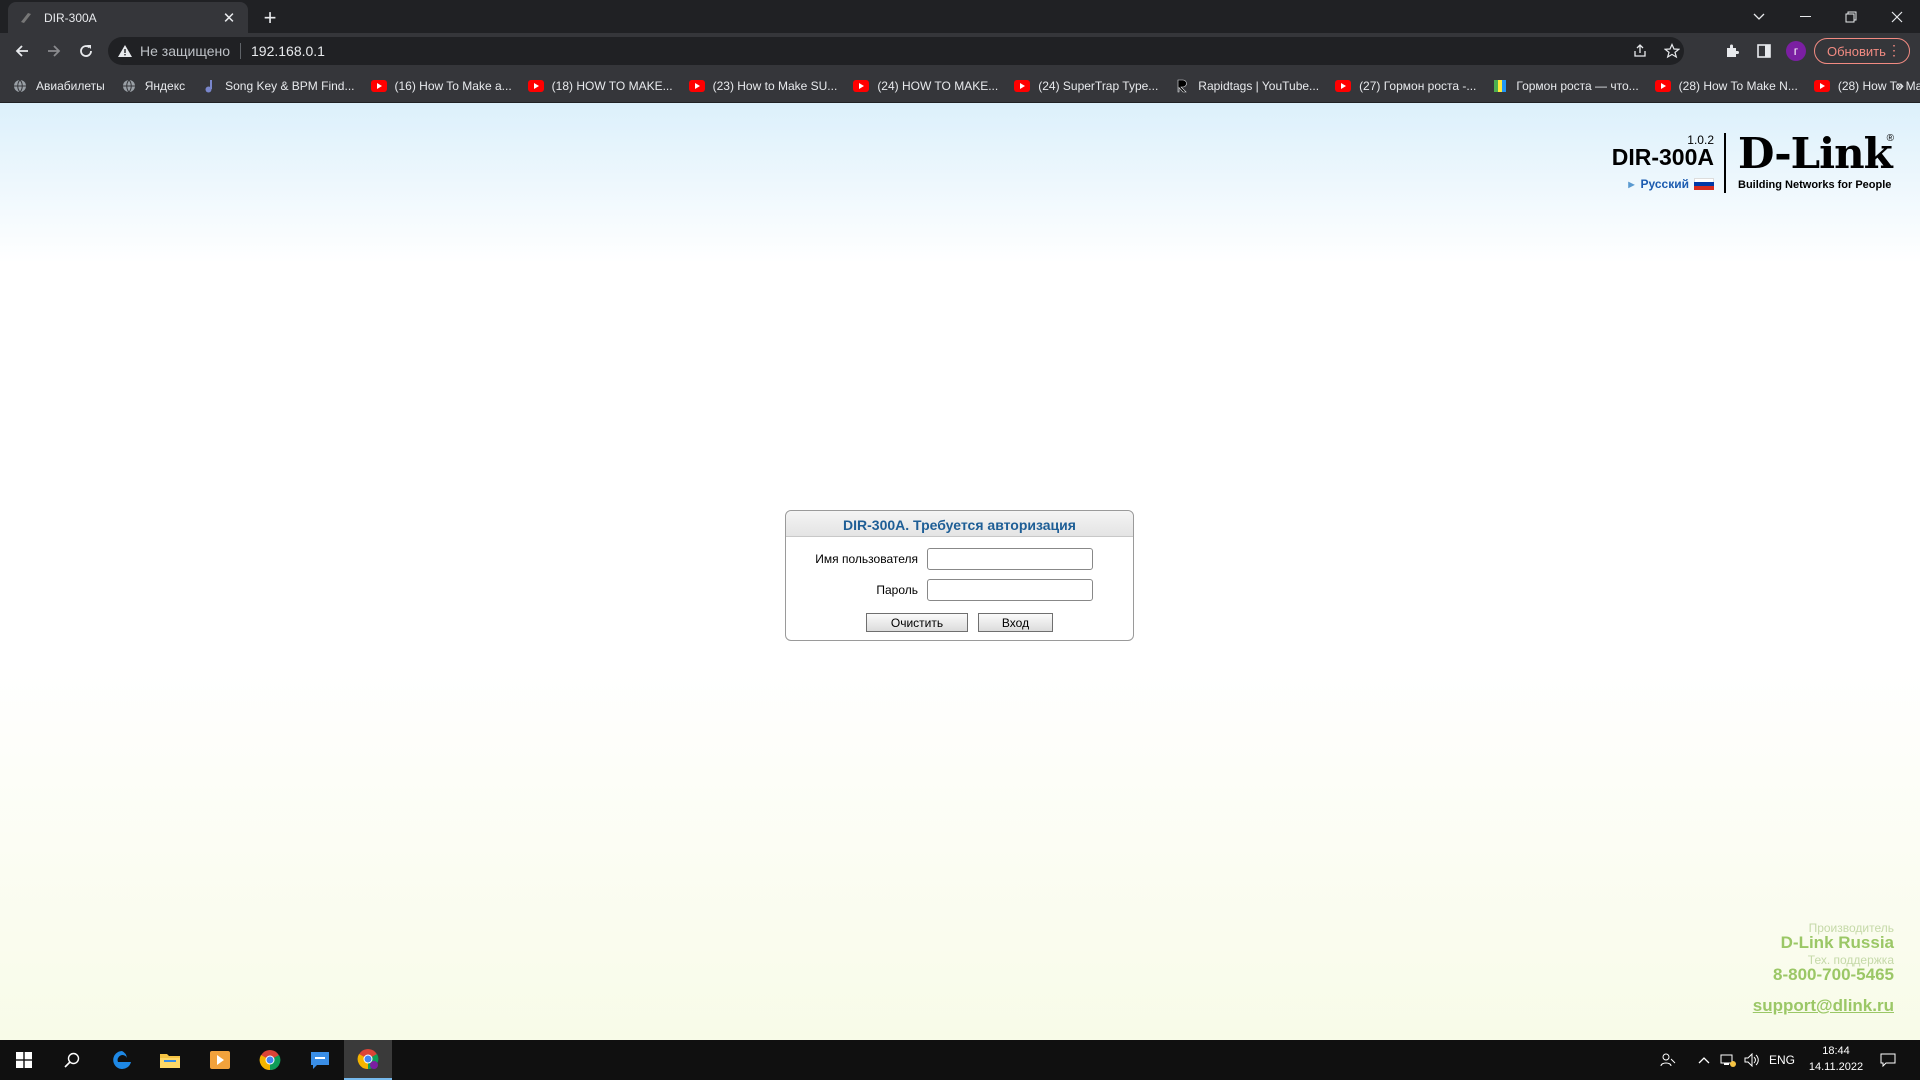  I want to click on reload-button, so click(86, 51).